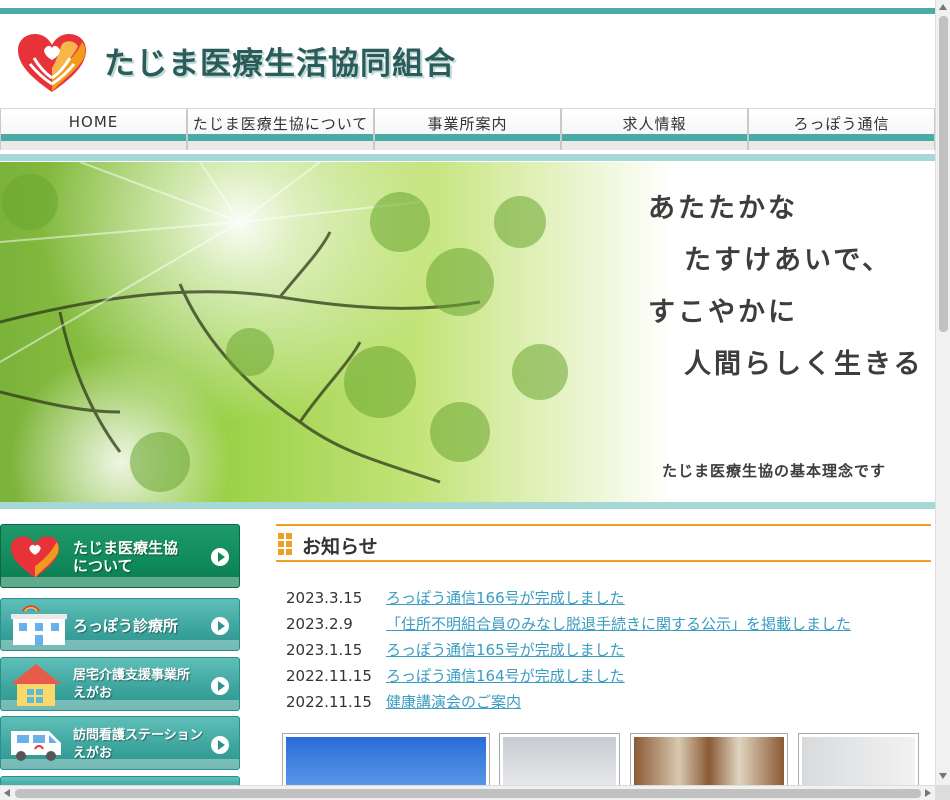  I want to click on news-item: 2023.1.15 ろっぽう通信165号が完成しました, so click(608, 651).